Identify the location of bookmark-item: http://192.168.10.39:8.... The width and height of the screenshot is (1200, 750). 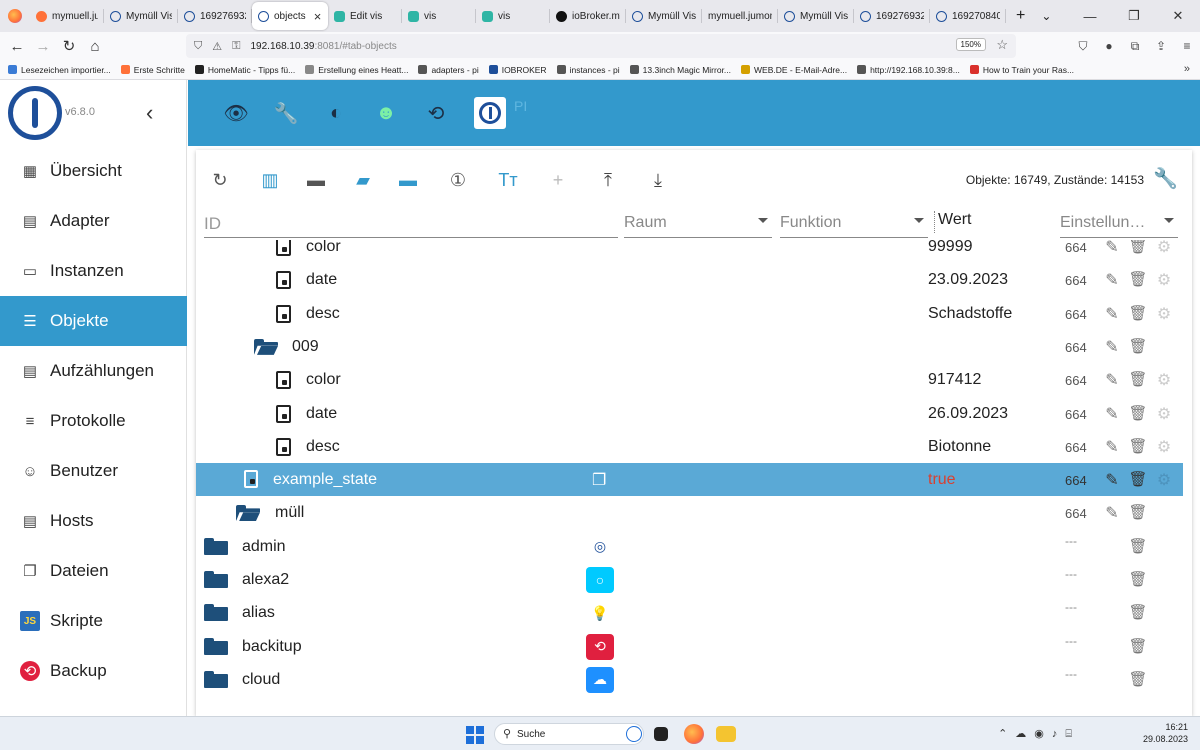
(908, 70).